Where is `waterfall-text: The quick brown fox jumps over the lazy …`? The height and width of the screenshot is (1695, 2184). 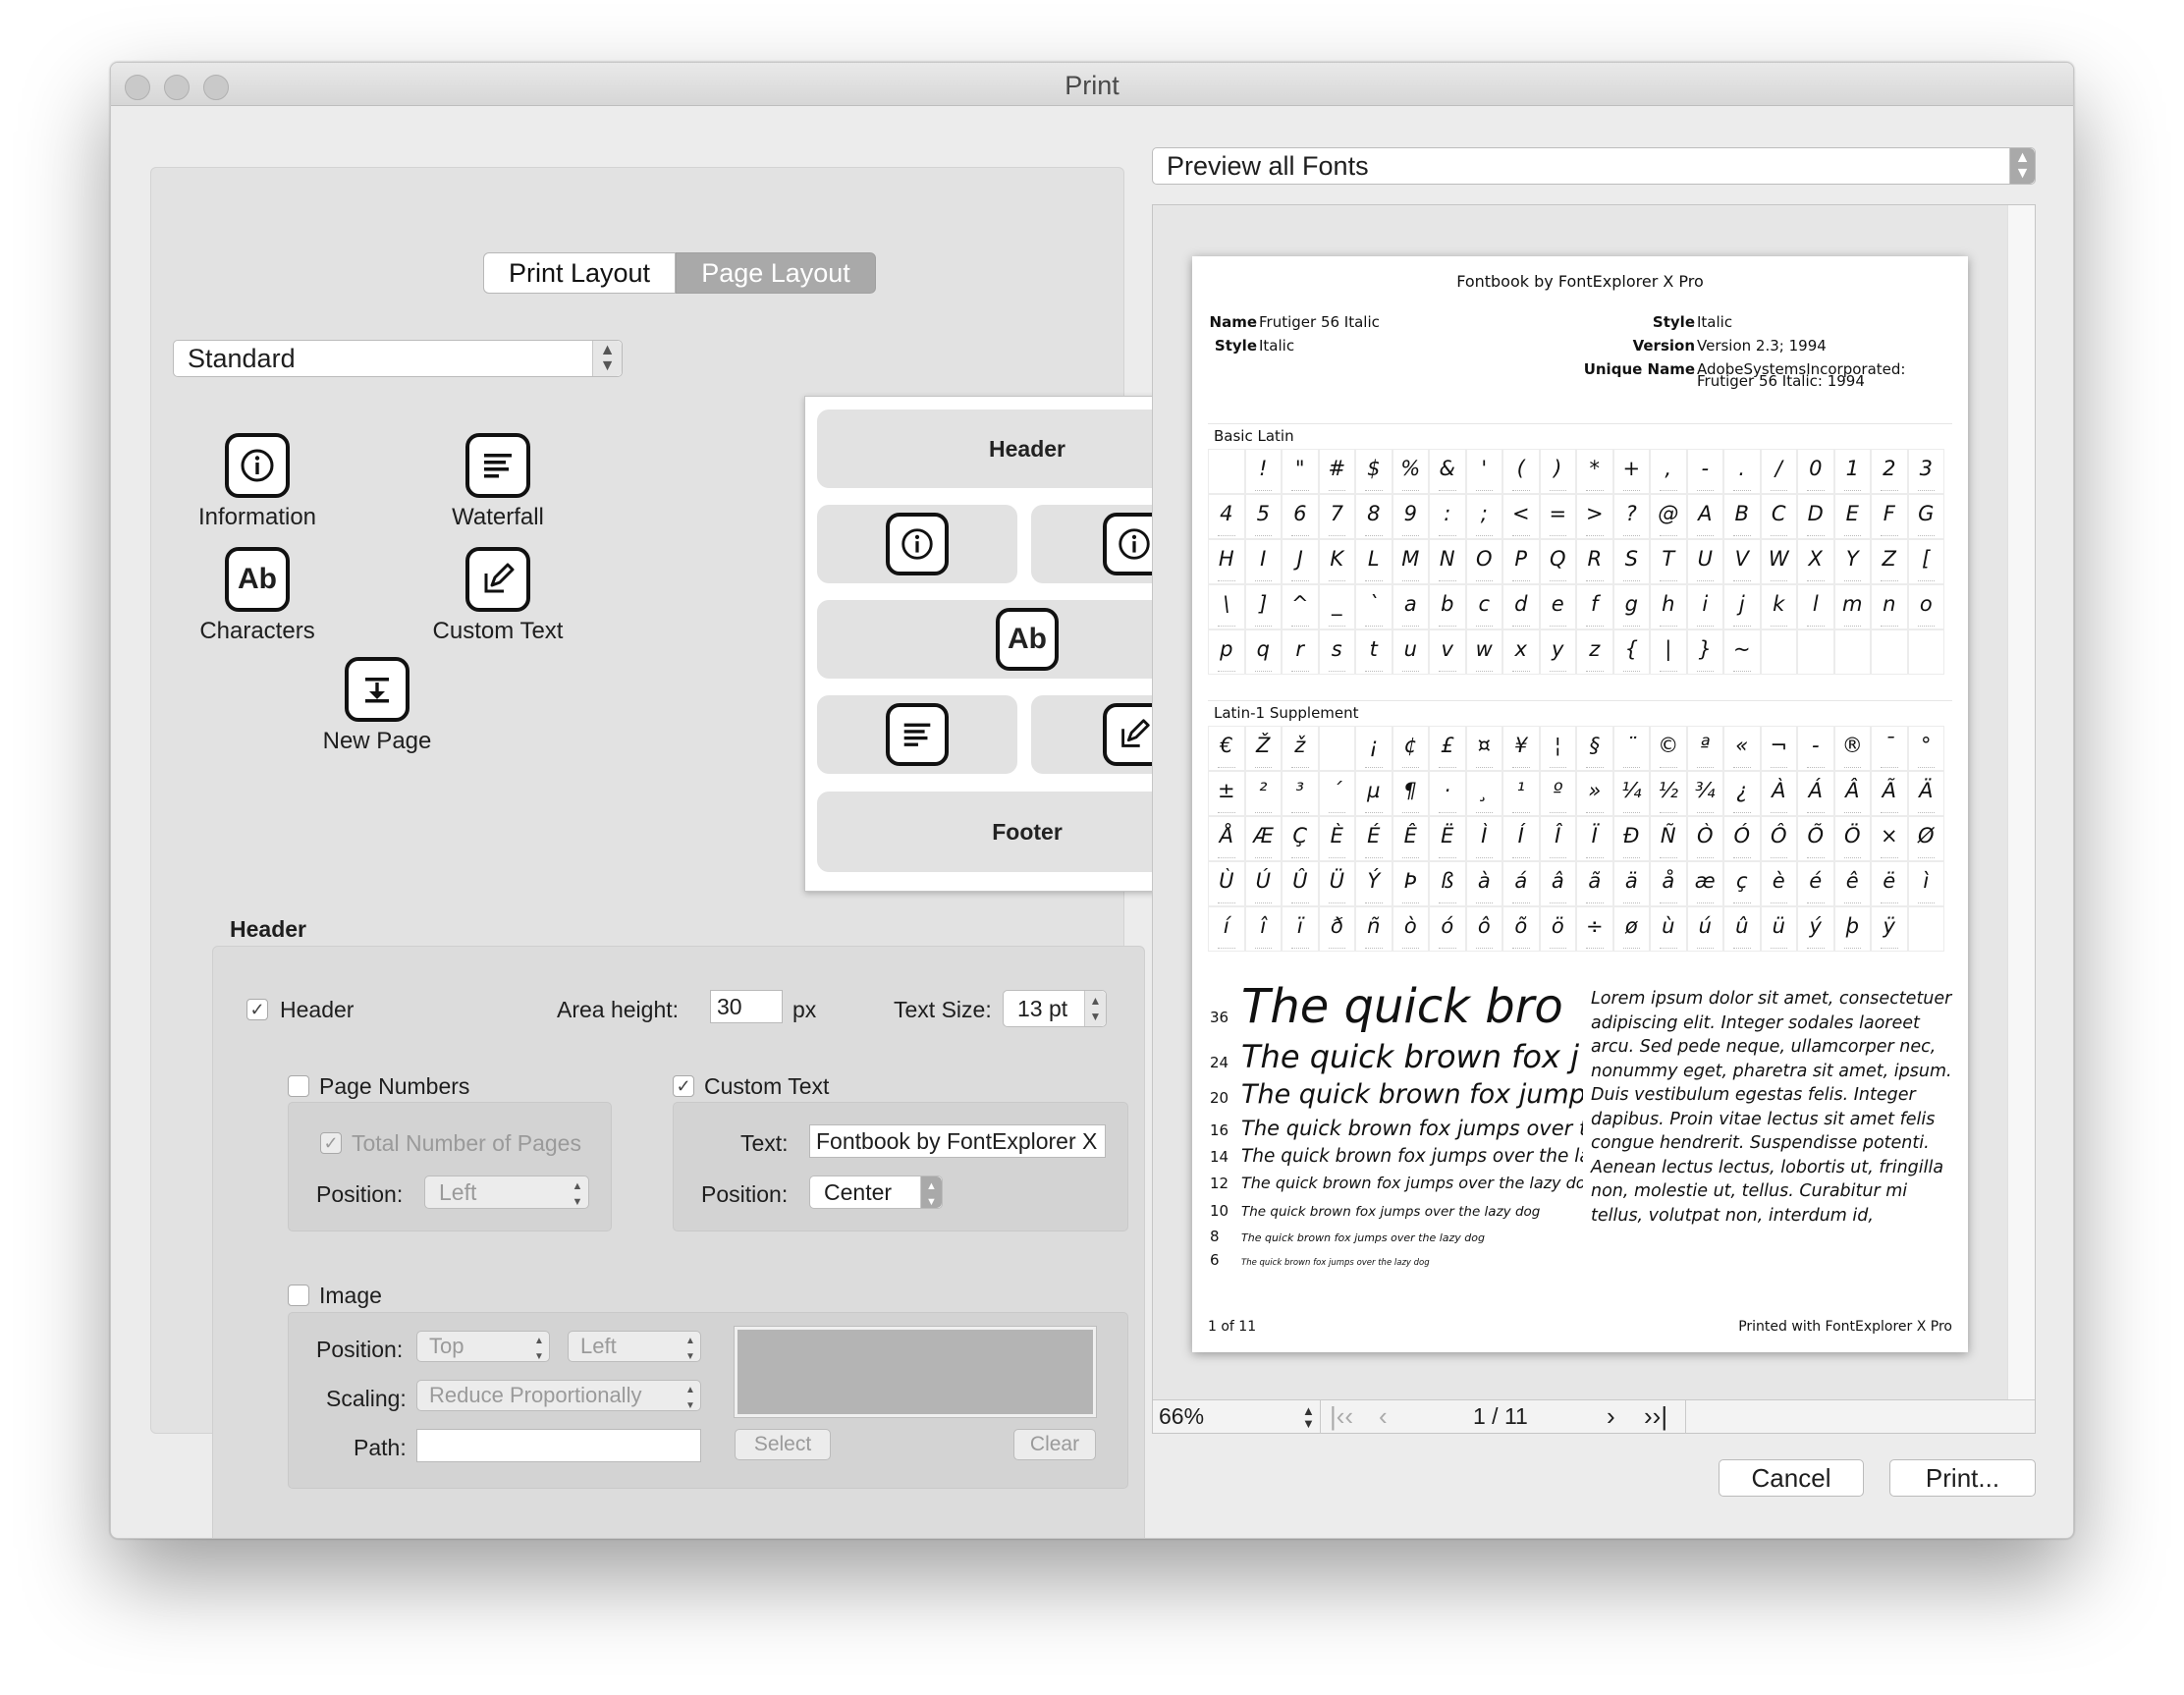 waterfall-text: The quick brown fox jumps over the lazy … is located at coordinates (1335, 1263).